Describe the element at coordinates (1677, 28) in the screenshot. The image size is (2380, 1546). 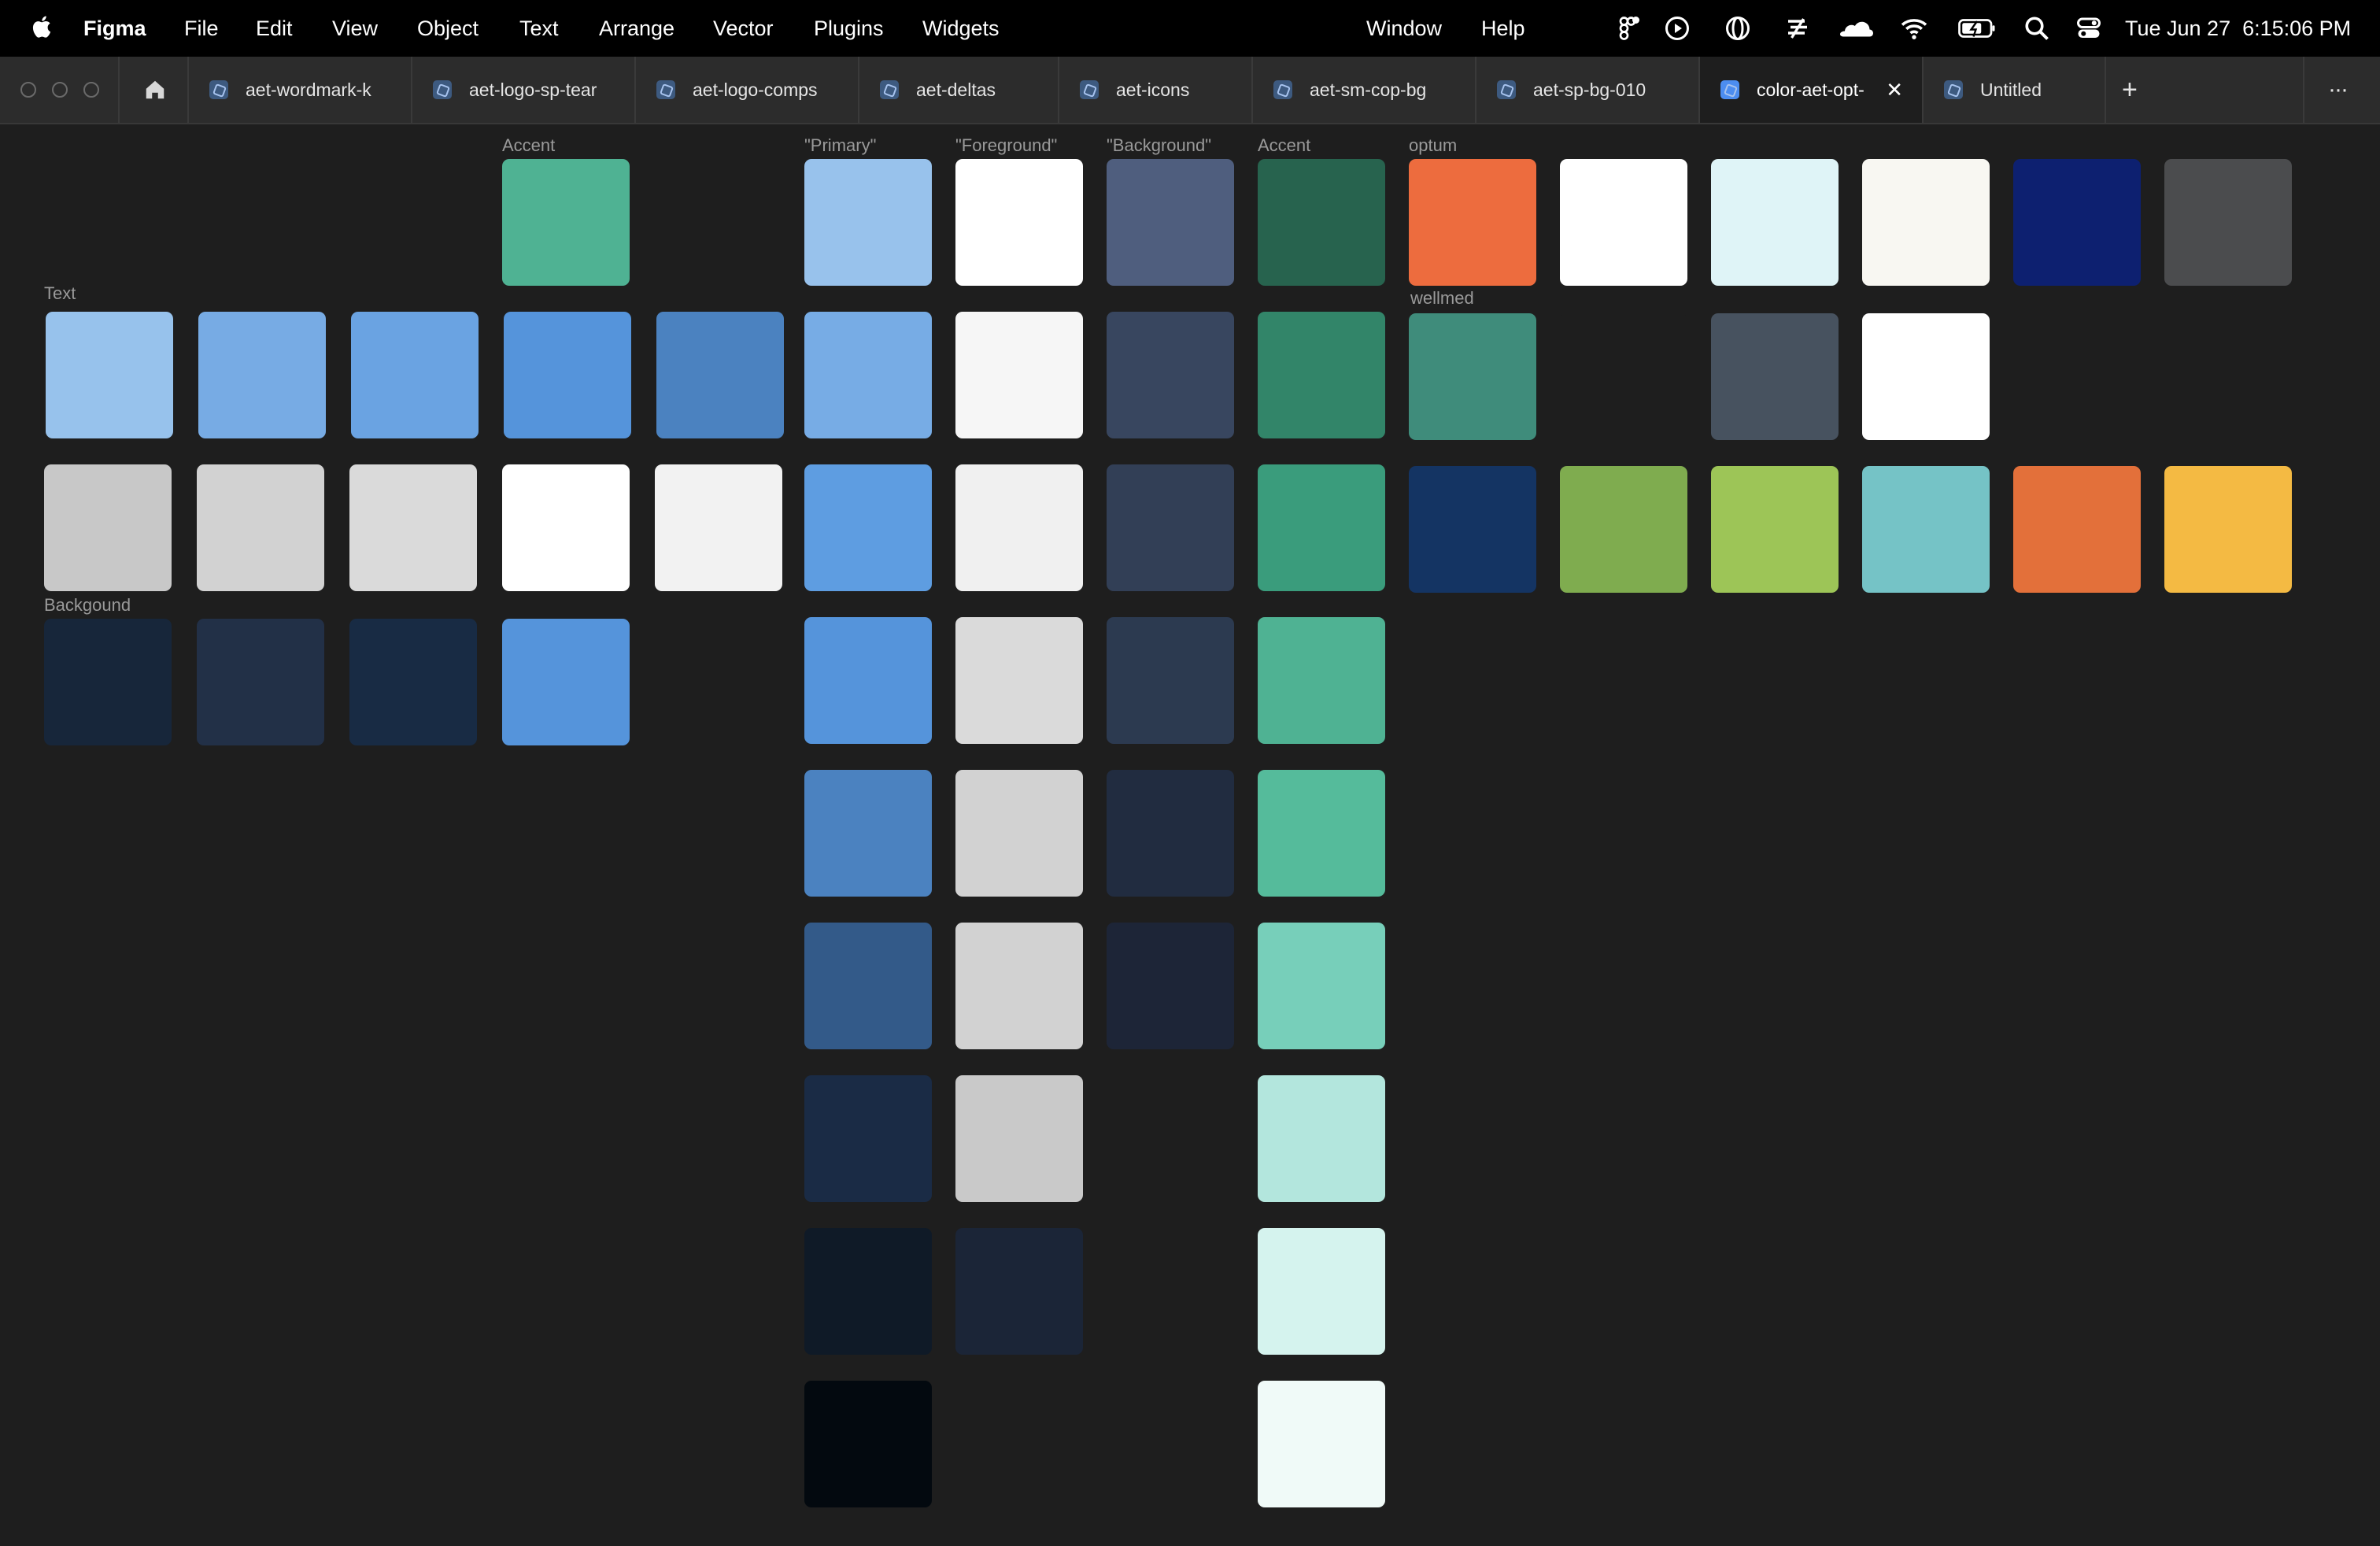
I see `play-circle-icon` at that location.